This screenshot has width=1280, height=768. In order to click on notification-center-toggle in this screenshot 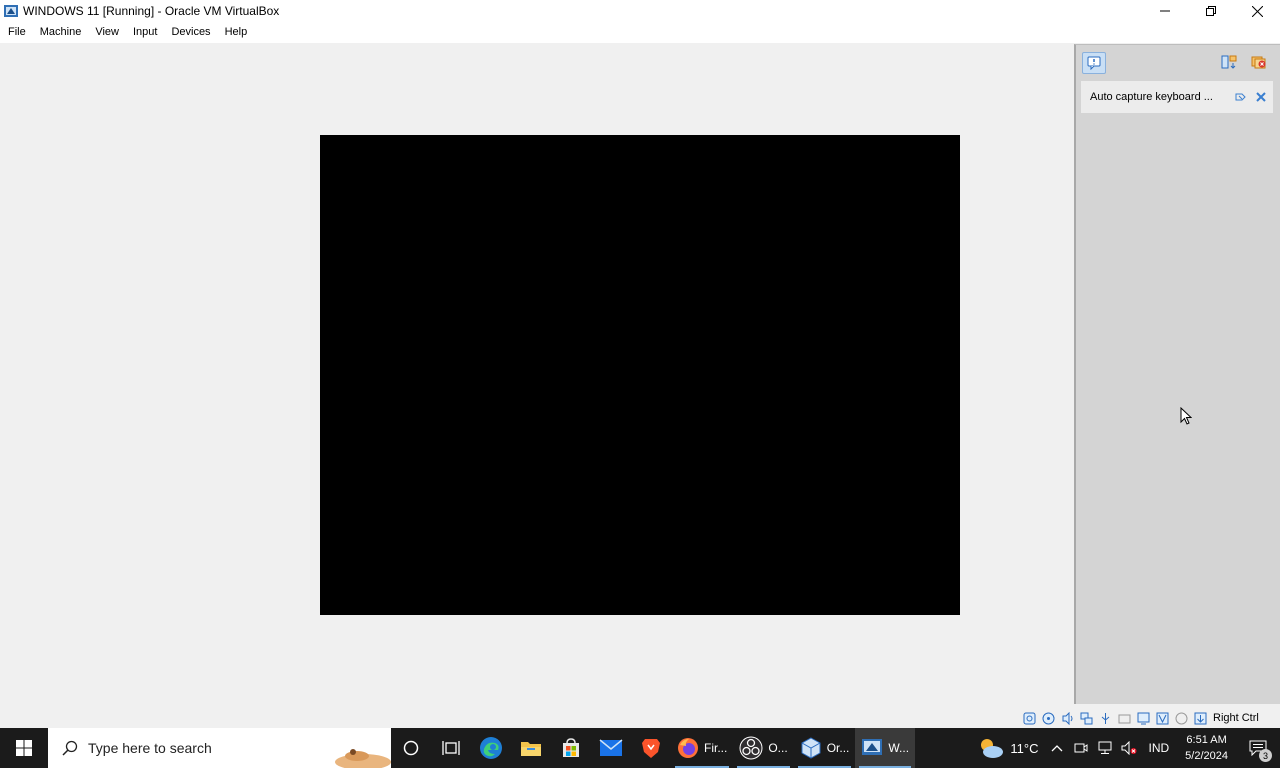, I will do `click(1094, 63)`.